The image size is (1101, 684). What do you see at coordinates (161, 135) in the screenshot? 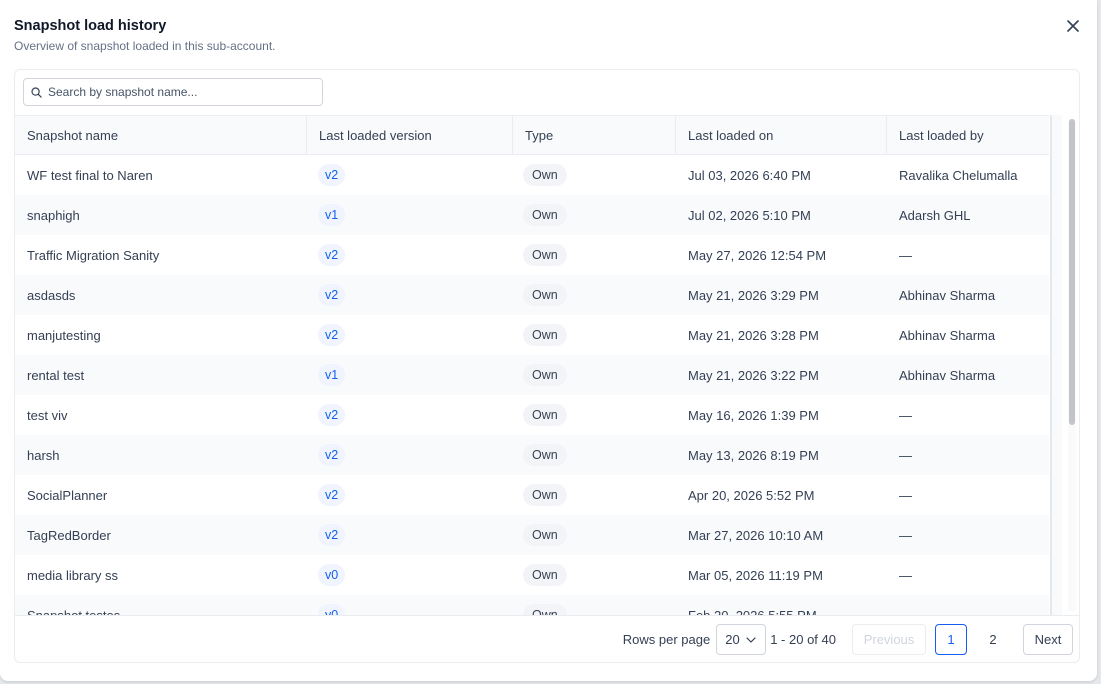
I see `column-header-name: Snapshot name` at bounding box center [161, 135].